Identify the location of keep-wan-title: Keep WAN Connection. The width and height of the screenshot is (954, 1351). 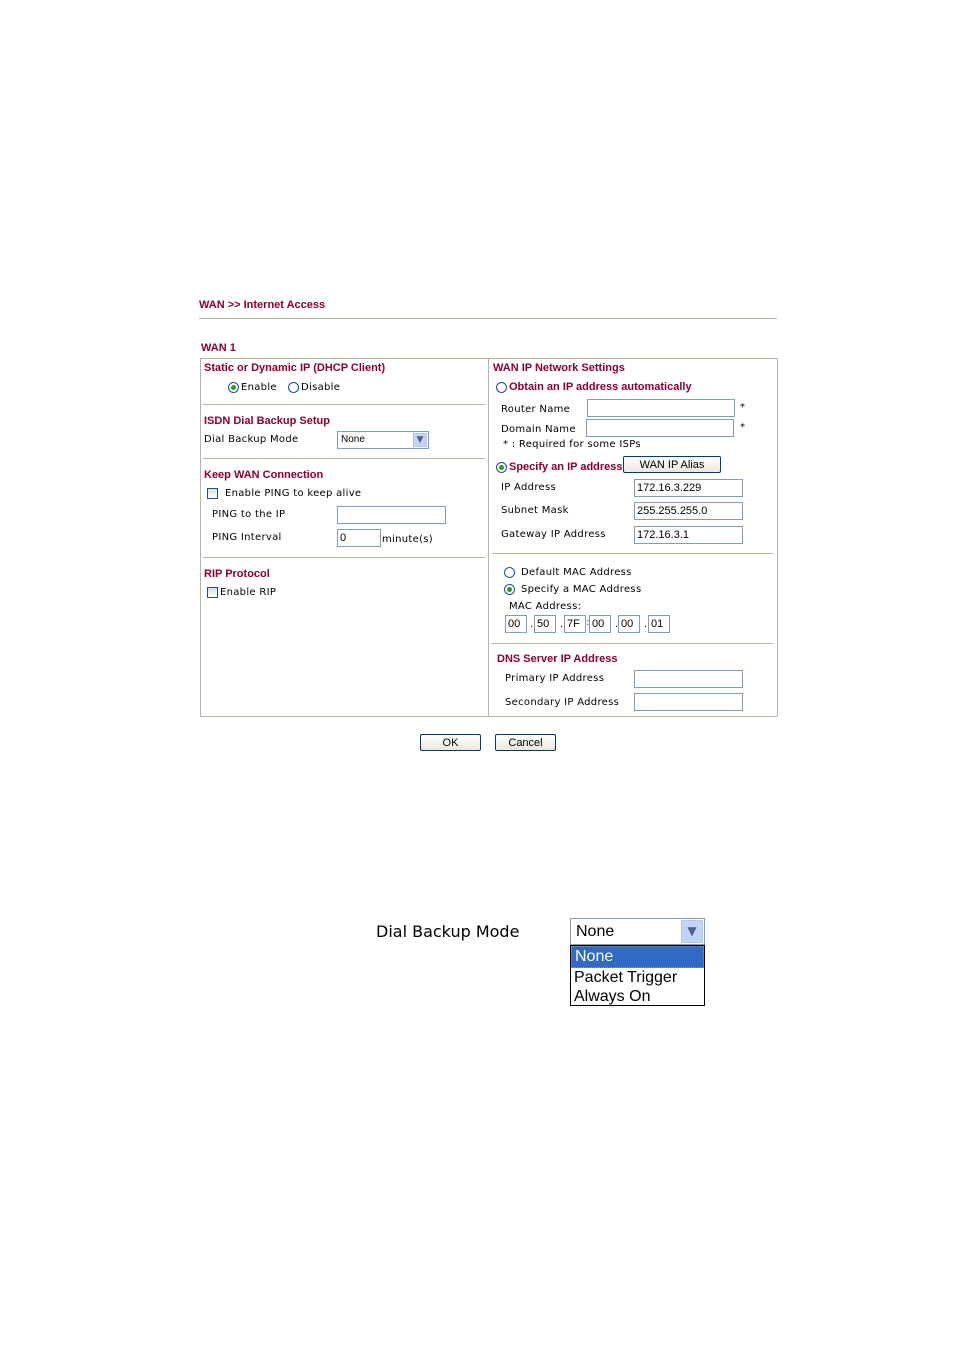
(264, 475).